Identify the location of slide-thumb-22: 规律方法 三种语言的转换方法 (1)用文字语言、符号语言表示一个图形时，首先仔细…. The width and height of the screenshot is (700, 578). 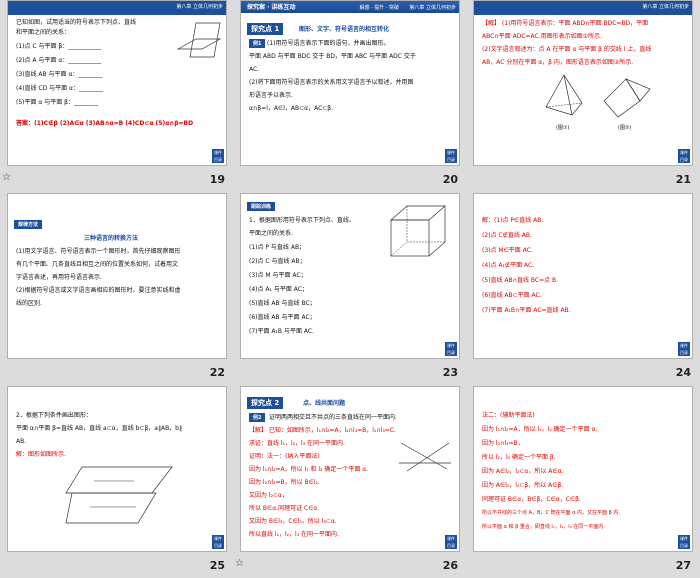
(116, 289).